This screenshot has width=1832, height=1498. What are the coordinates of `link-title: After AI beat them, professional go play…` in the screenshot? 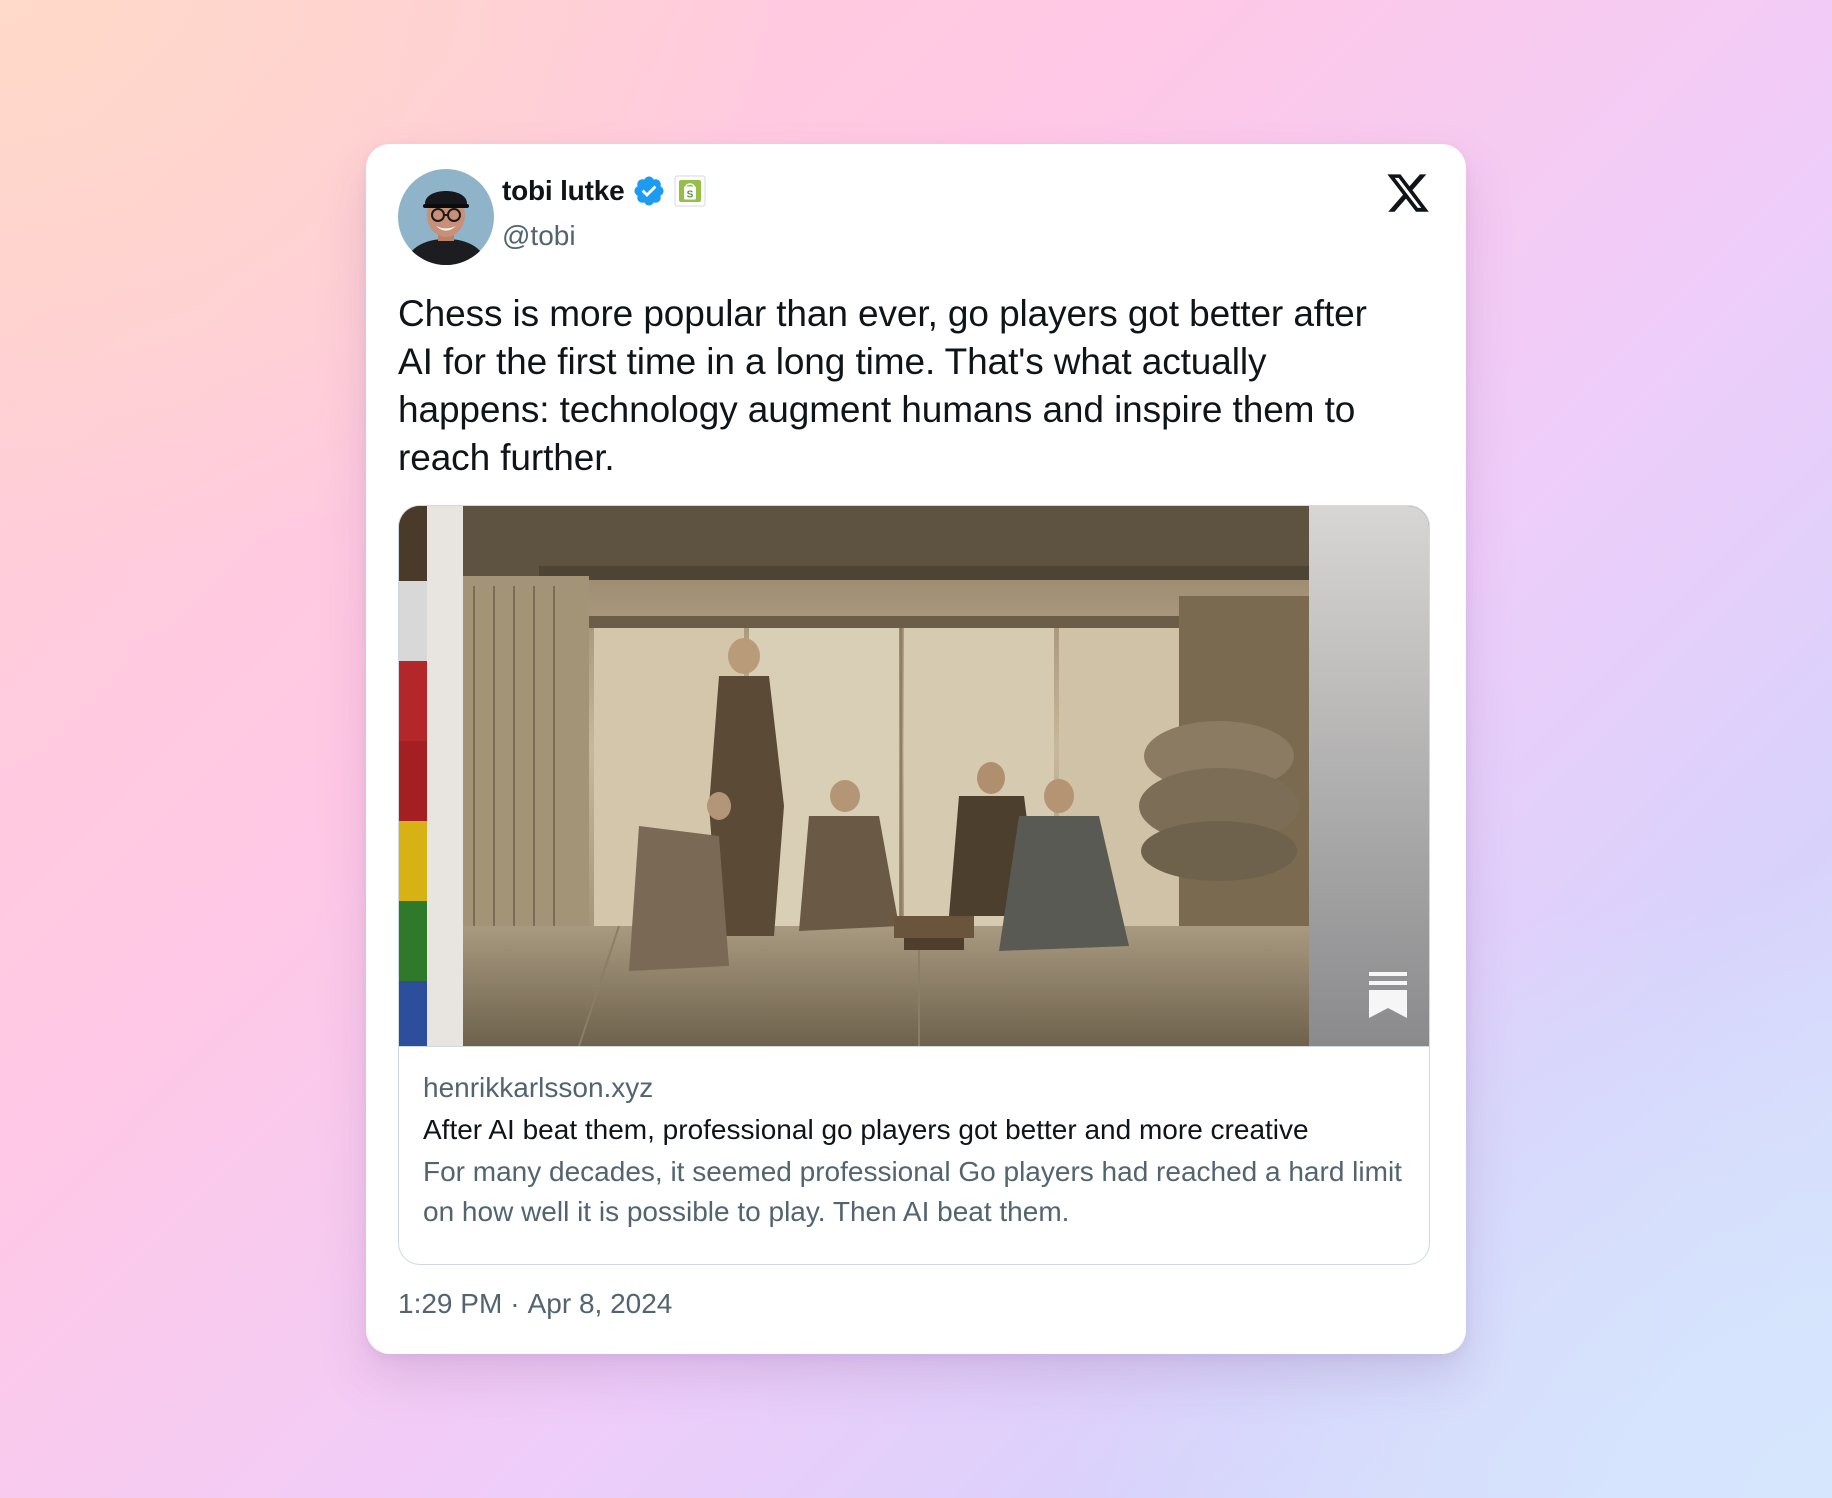 It's located at (866, 1129).